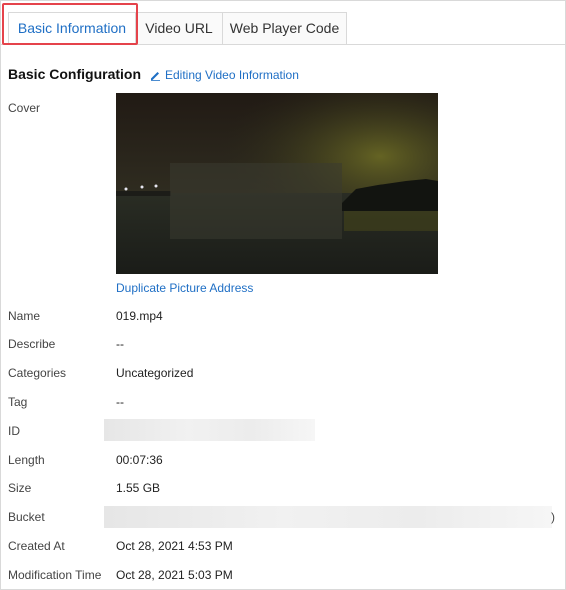  What do you see at coordinates (174, 575) in the screenshot?
I see `modification-time-value: Oct 28, 2021 5:03 PM` at bounding box center [174, 575].